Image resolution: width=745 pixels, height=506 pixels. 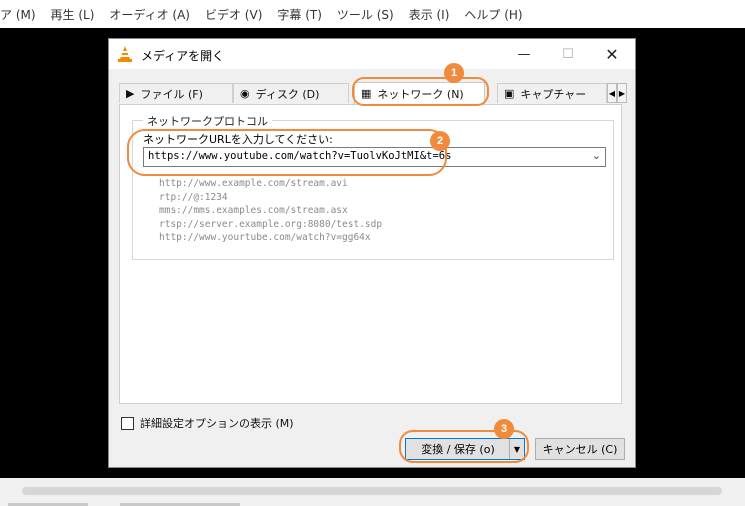 What do you see at coordinates (253, 210) in the screenshot?
I see `example-url: mms://mms.examples.com/stream.asx` at bounding box center [253, 210].